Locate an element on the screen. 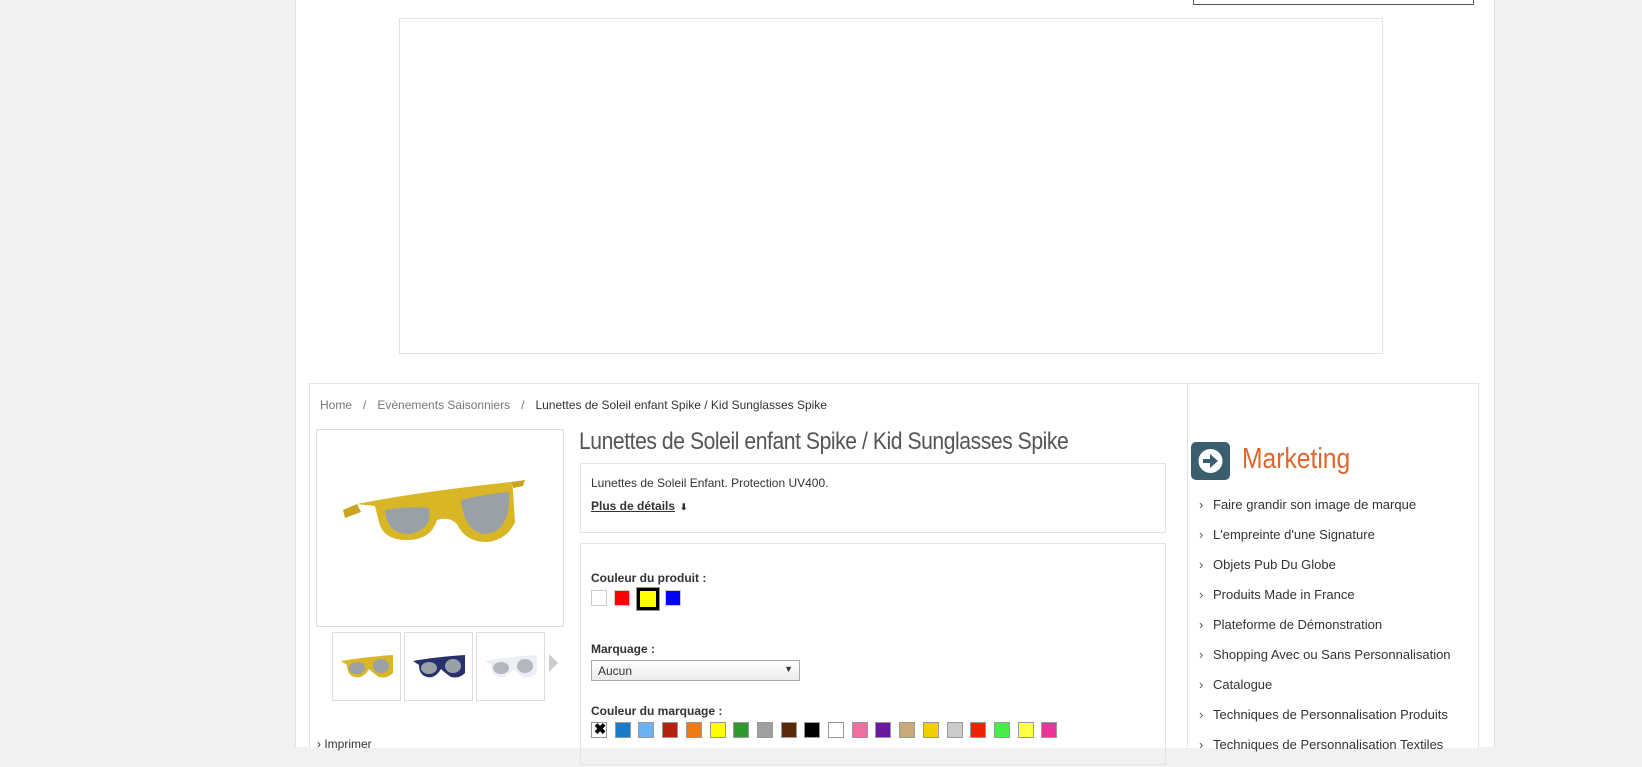 This screenshot has width=1642, height=767. sidebar-item: › Catalogue is located at coordinates (1325, 692).